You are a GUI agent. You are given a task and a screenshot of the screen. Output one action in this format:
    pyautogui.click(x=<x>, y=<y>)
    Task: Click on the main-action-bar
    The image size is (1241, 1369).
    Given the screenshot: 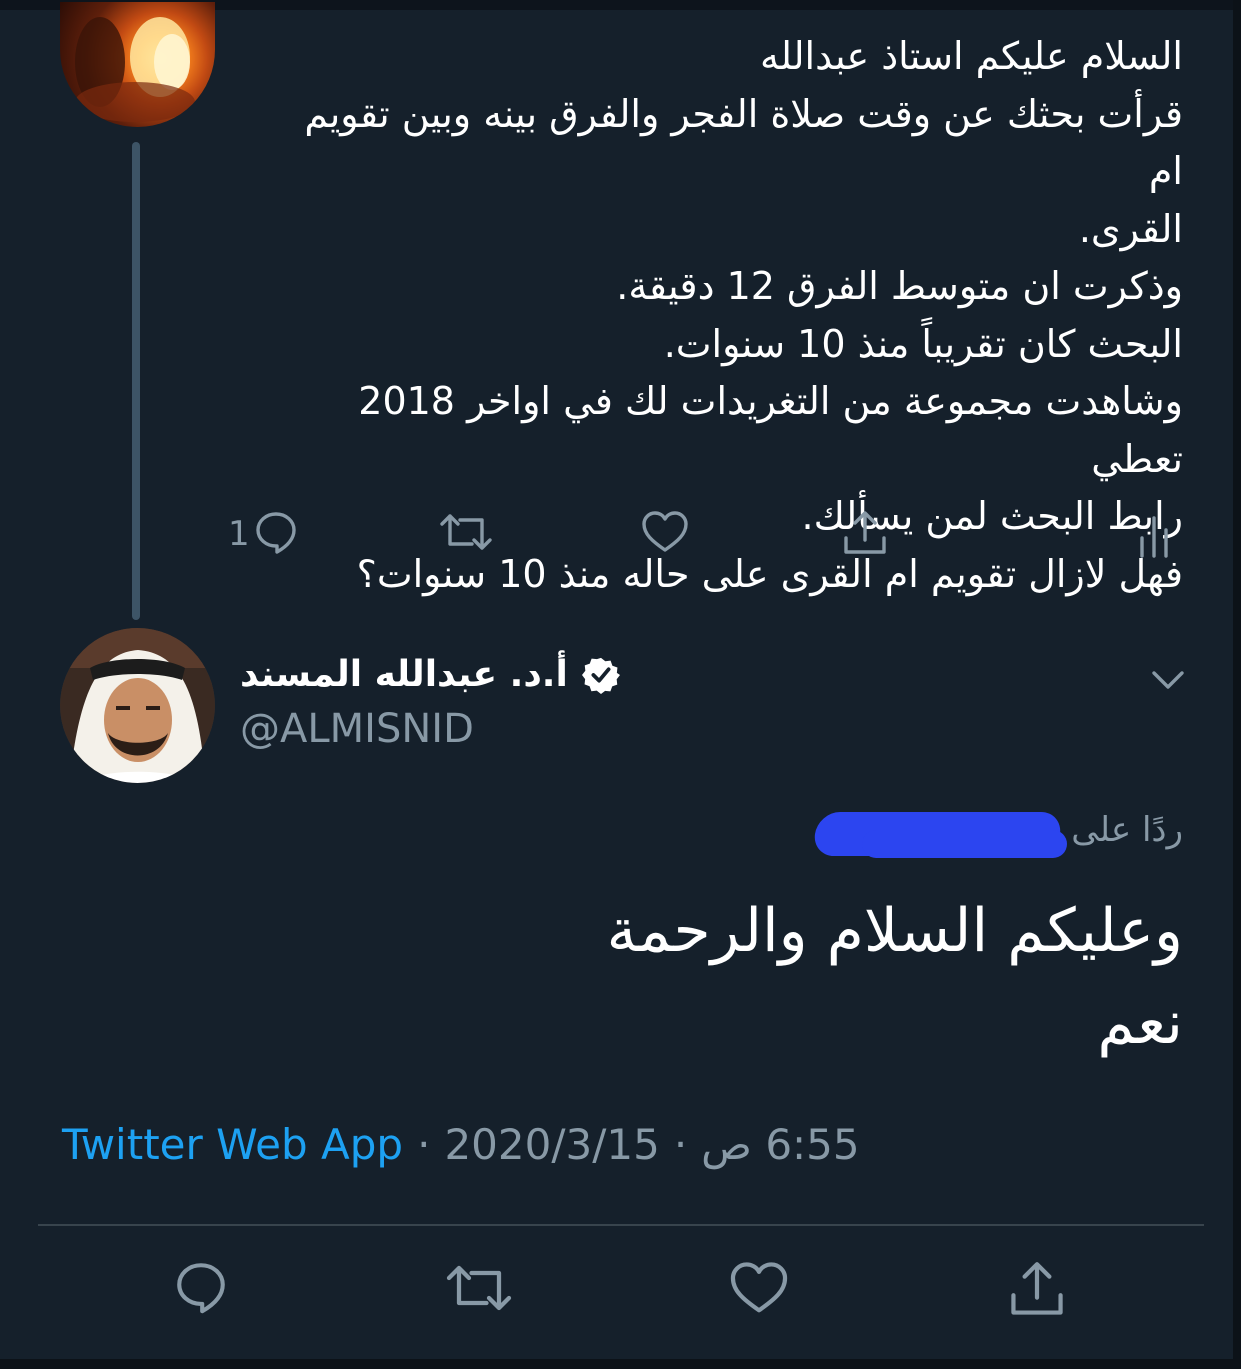 What is the action you would take?
    pyautogui.click(x=620, y=1293)
    